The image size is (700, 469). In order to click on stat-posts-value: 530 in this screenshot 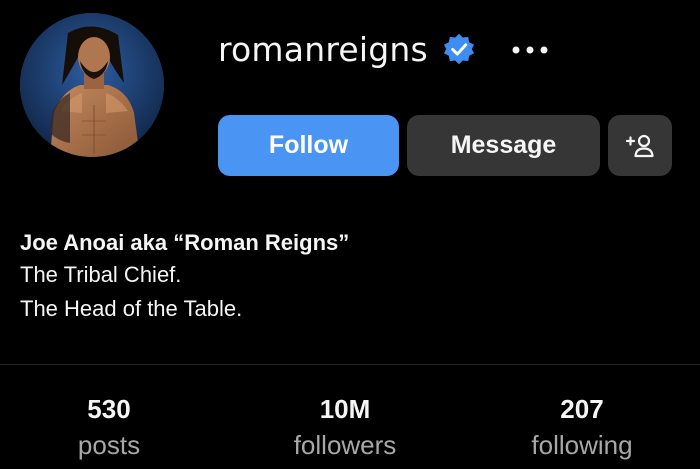, I will do `click(109, 409)`.